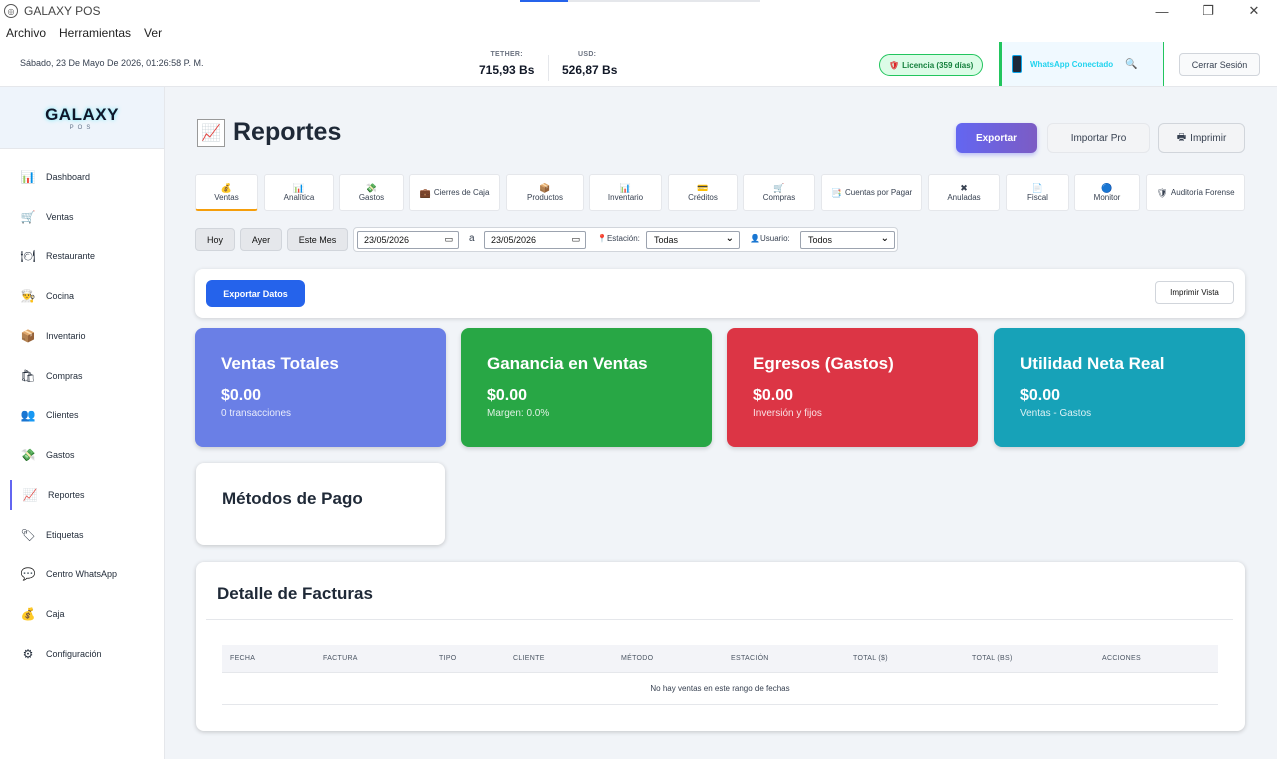 The width and height of the screenshot is (1277, 759). I want to click on sidebar-item-restaurante: 🍽 Restaurante, so click(85, 256).